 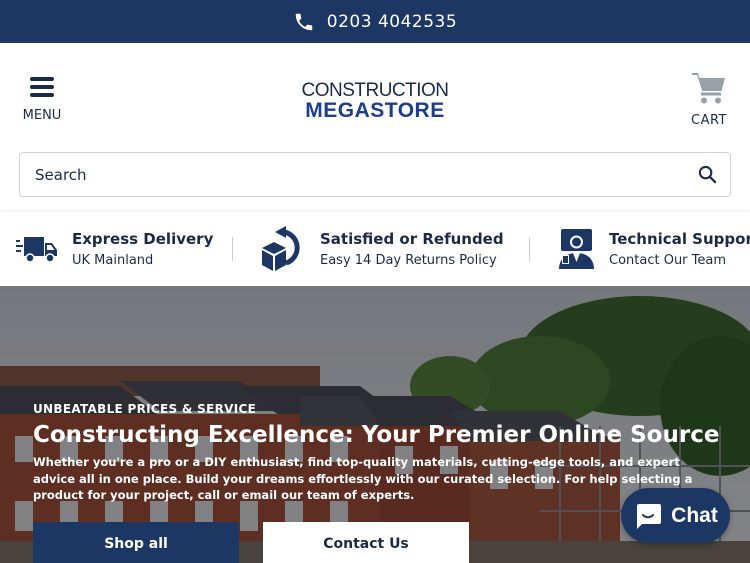 I want to click on search-bar, so click(x=375, y=174).